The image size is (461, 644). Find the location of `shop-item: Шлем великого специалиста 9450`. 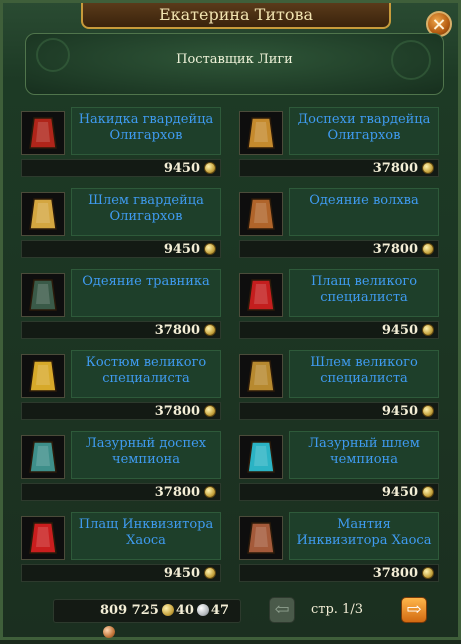

shop-item: Шлем великого специалиста 9450 is located at coordinates (338, 383).